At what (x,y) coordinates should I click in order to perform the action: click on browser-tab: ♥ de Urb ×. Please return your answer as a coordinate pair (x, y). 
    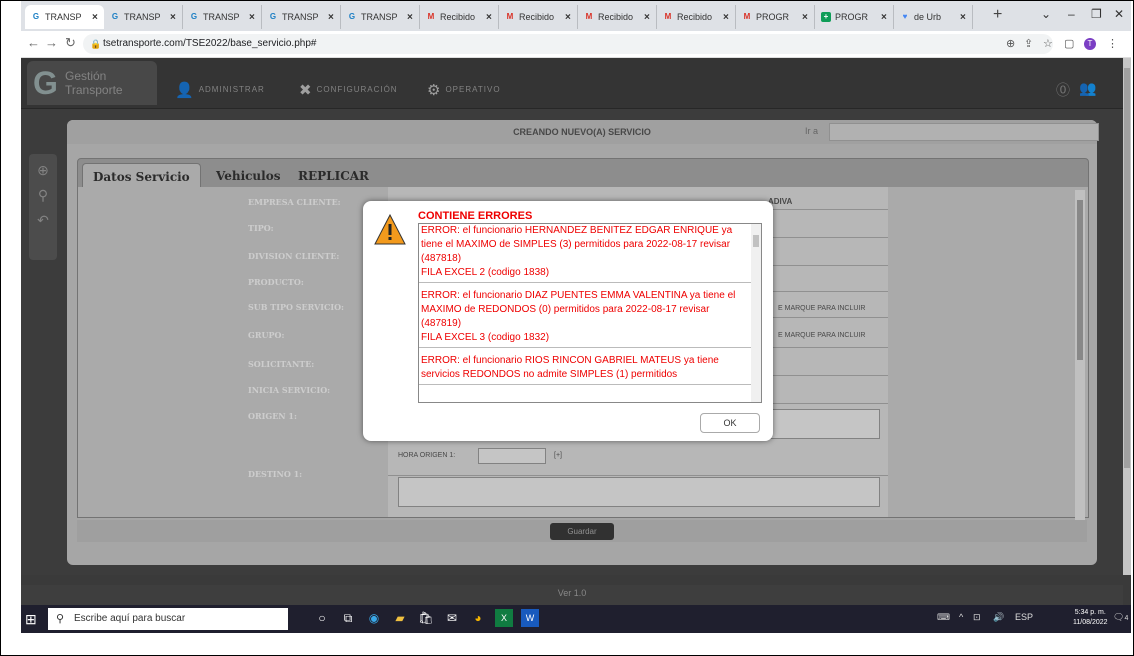
    Looking at the image, I should click on (933, 17).